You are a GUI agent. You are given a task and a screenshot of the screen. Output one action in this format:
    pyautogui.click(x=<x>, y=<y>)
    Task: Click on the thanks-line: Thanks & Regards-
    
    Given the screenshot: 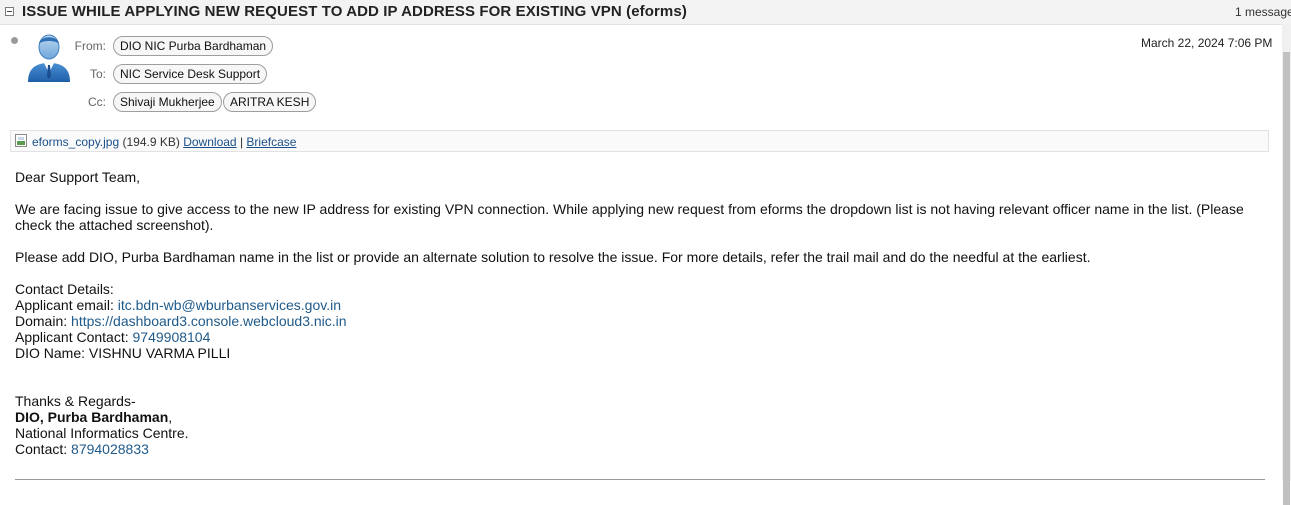 What is the action you would take?
    pyautogui.click(x=75, y=401)
    